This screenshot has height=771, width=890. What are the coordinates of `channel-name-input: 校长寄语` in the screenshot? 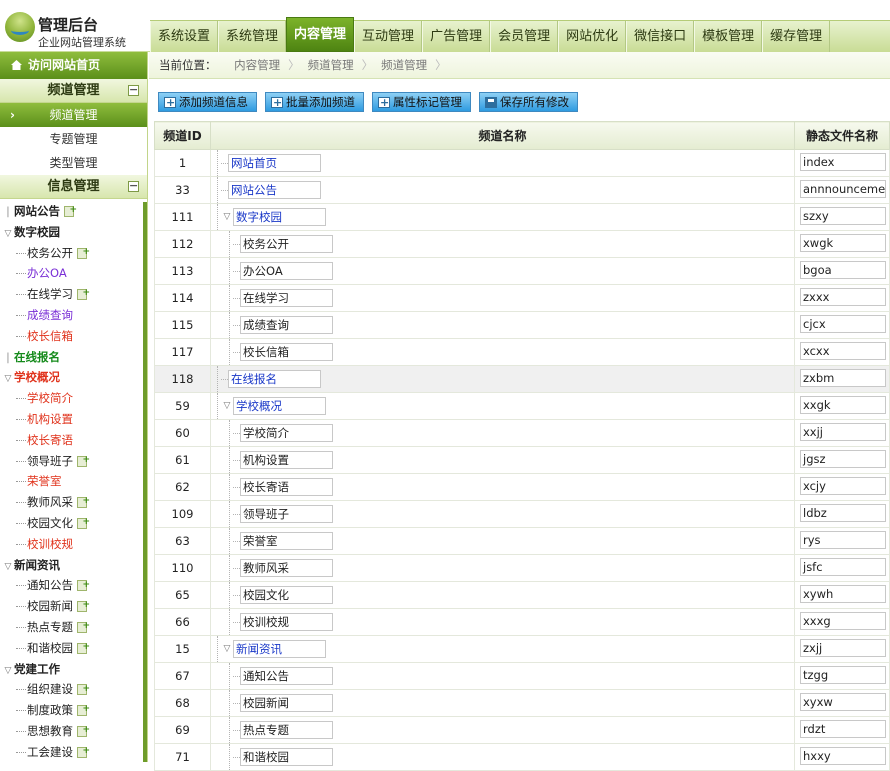 It's located at (286, 487).